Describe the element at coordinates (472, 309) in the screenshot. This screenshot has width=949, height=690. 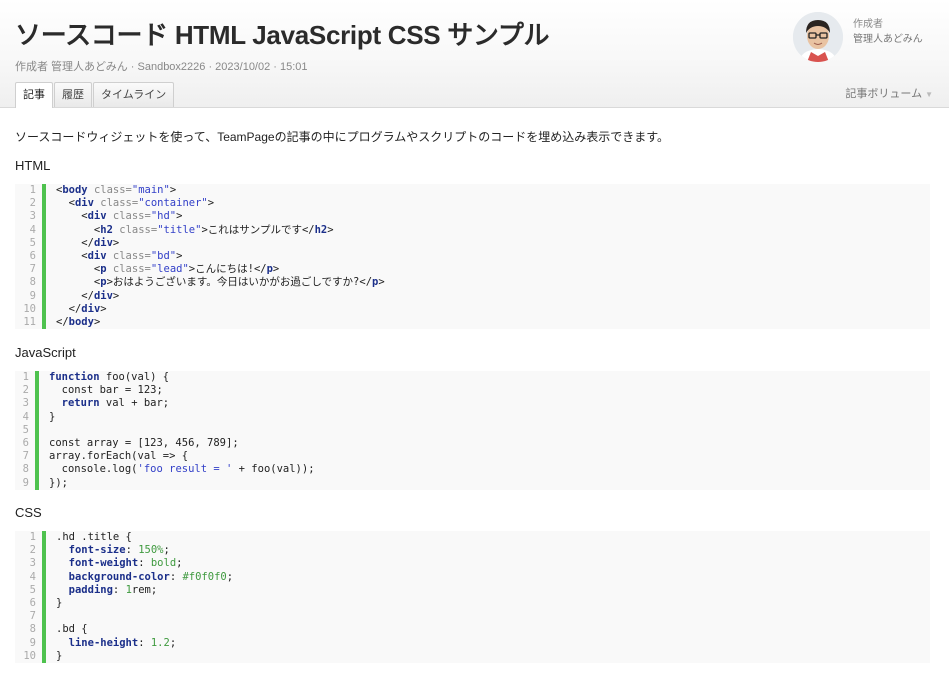
I see `code-line: 10 </div>` at that location.